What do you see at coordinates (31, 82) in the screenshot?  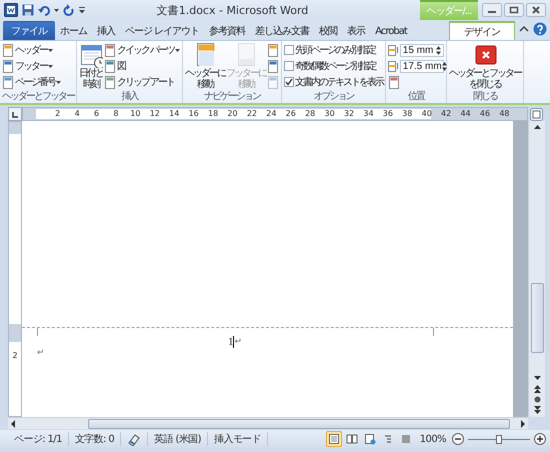 I see `ribbon-button: ページ番号` at bounding box center [31, 82].